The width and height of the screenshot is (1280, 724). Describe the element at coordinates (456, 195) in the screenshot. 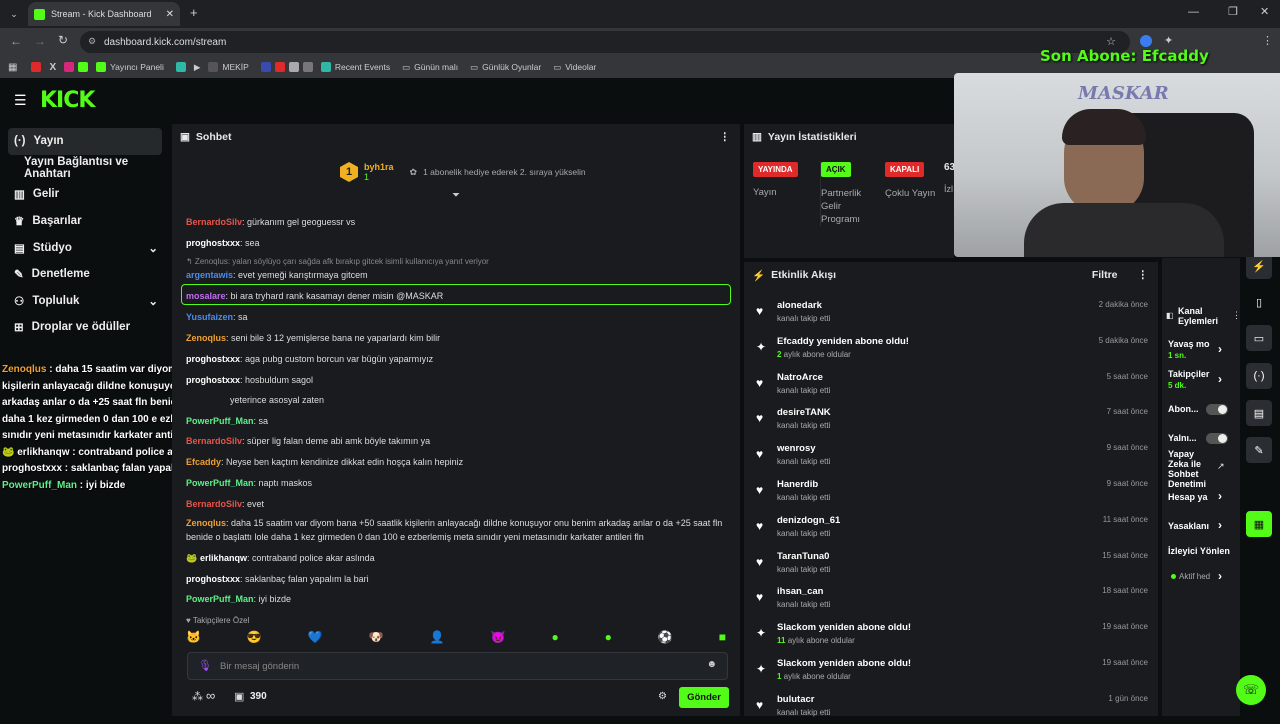

I see `collapse-icon: ⏷` at that location.